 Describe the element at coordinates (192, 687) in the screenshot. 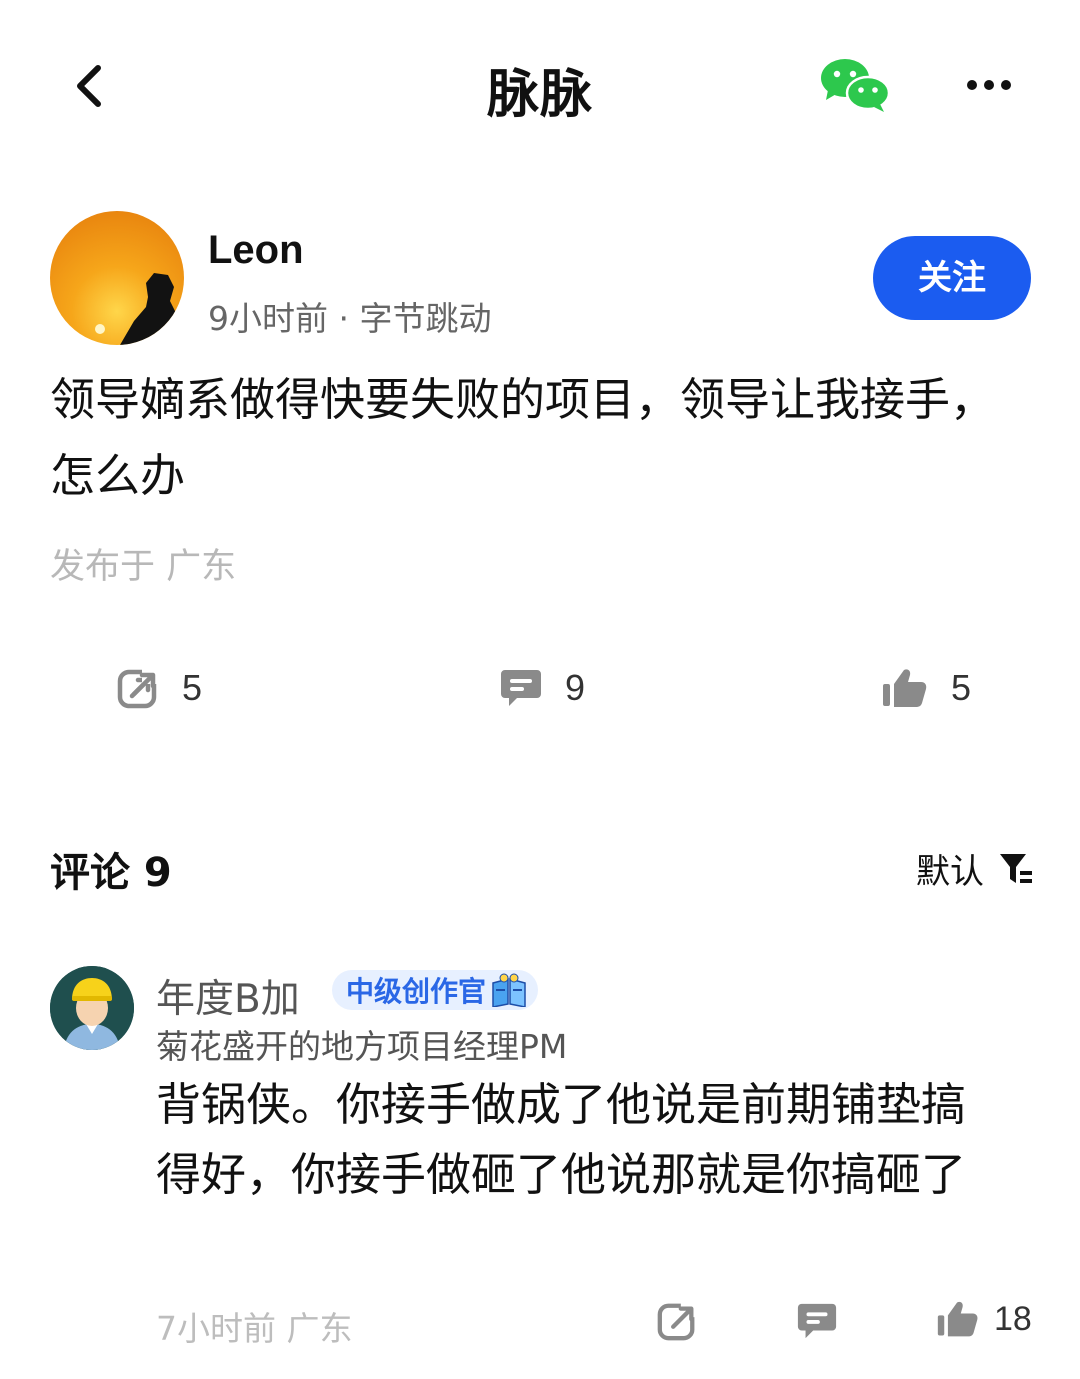

I see `share-count: 5` at that location.